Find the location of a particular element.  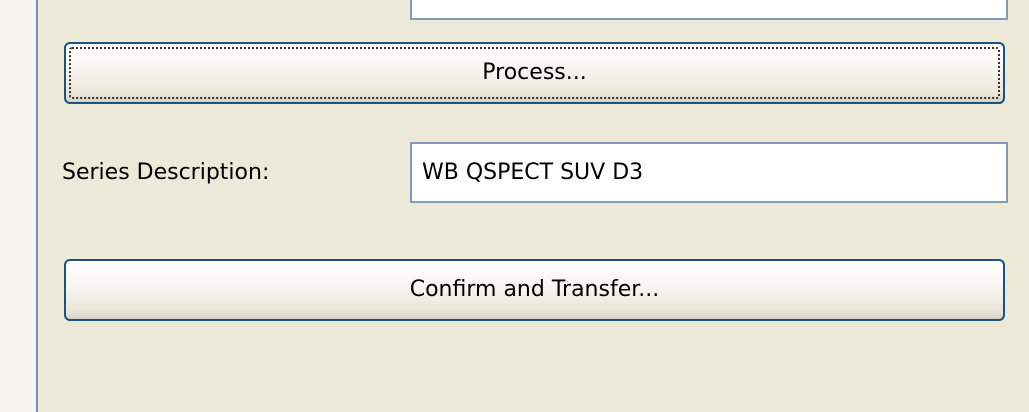

left-gutter is located at coordinates (18, 206).